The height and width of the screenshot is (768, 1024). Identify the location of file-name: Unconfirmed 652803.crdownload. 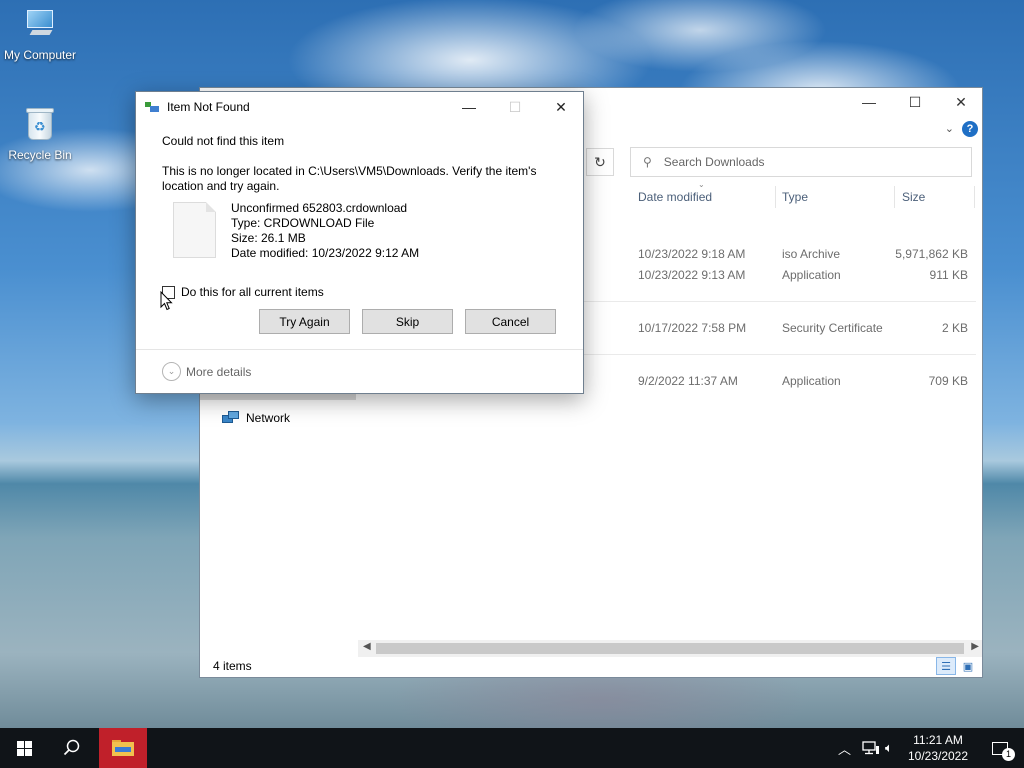
(319, 208).